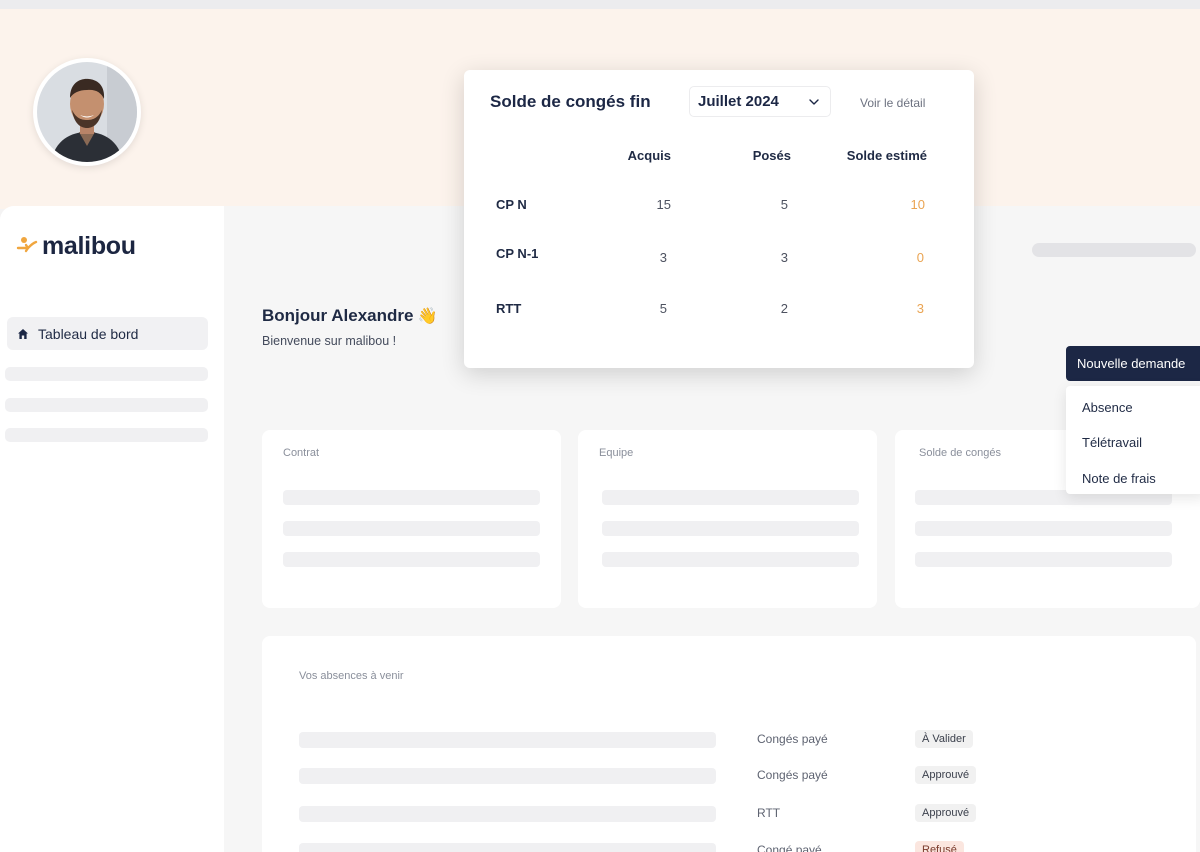 This screenshot has width=1200, height=852. Describe the element at coordinates (729, 846) in the screenshot. I see `table-row: Congé payé Refusé` at that location.